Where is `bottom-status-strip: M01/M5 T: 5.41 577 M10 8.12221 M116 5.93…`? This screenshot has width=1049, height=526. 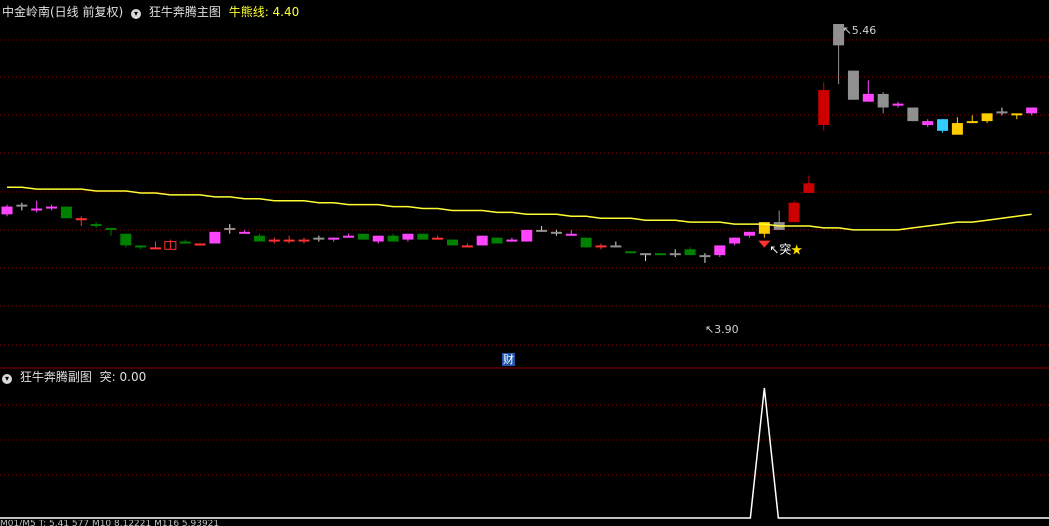
bottom-status-strip: M01/M5 T: 5.41 577 M10 8.12221 M116 5.93… is located at coordinates (110, 523).